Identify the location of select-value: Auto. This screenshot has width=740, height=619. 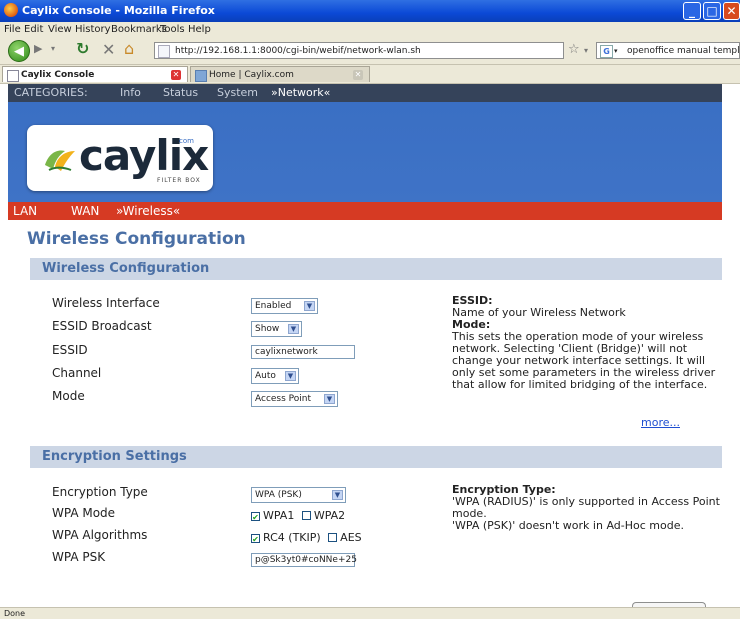
(265, 376).